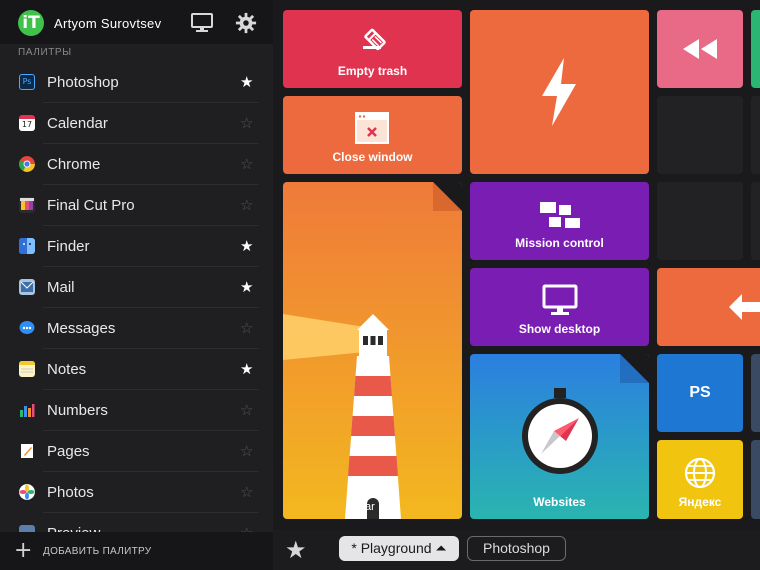  Describe the element at coordinates (246, 23) in the screenshot. I see `gear-icon` at that location.